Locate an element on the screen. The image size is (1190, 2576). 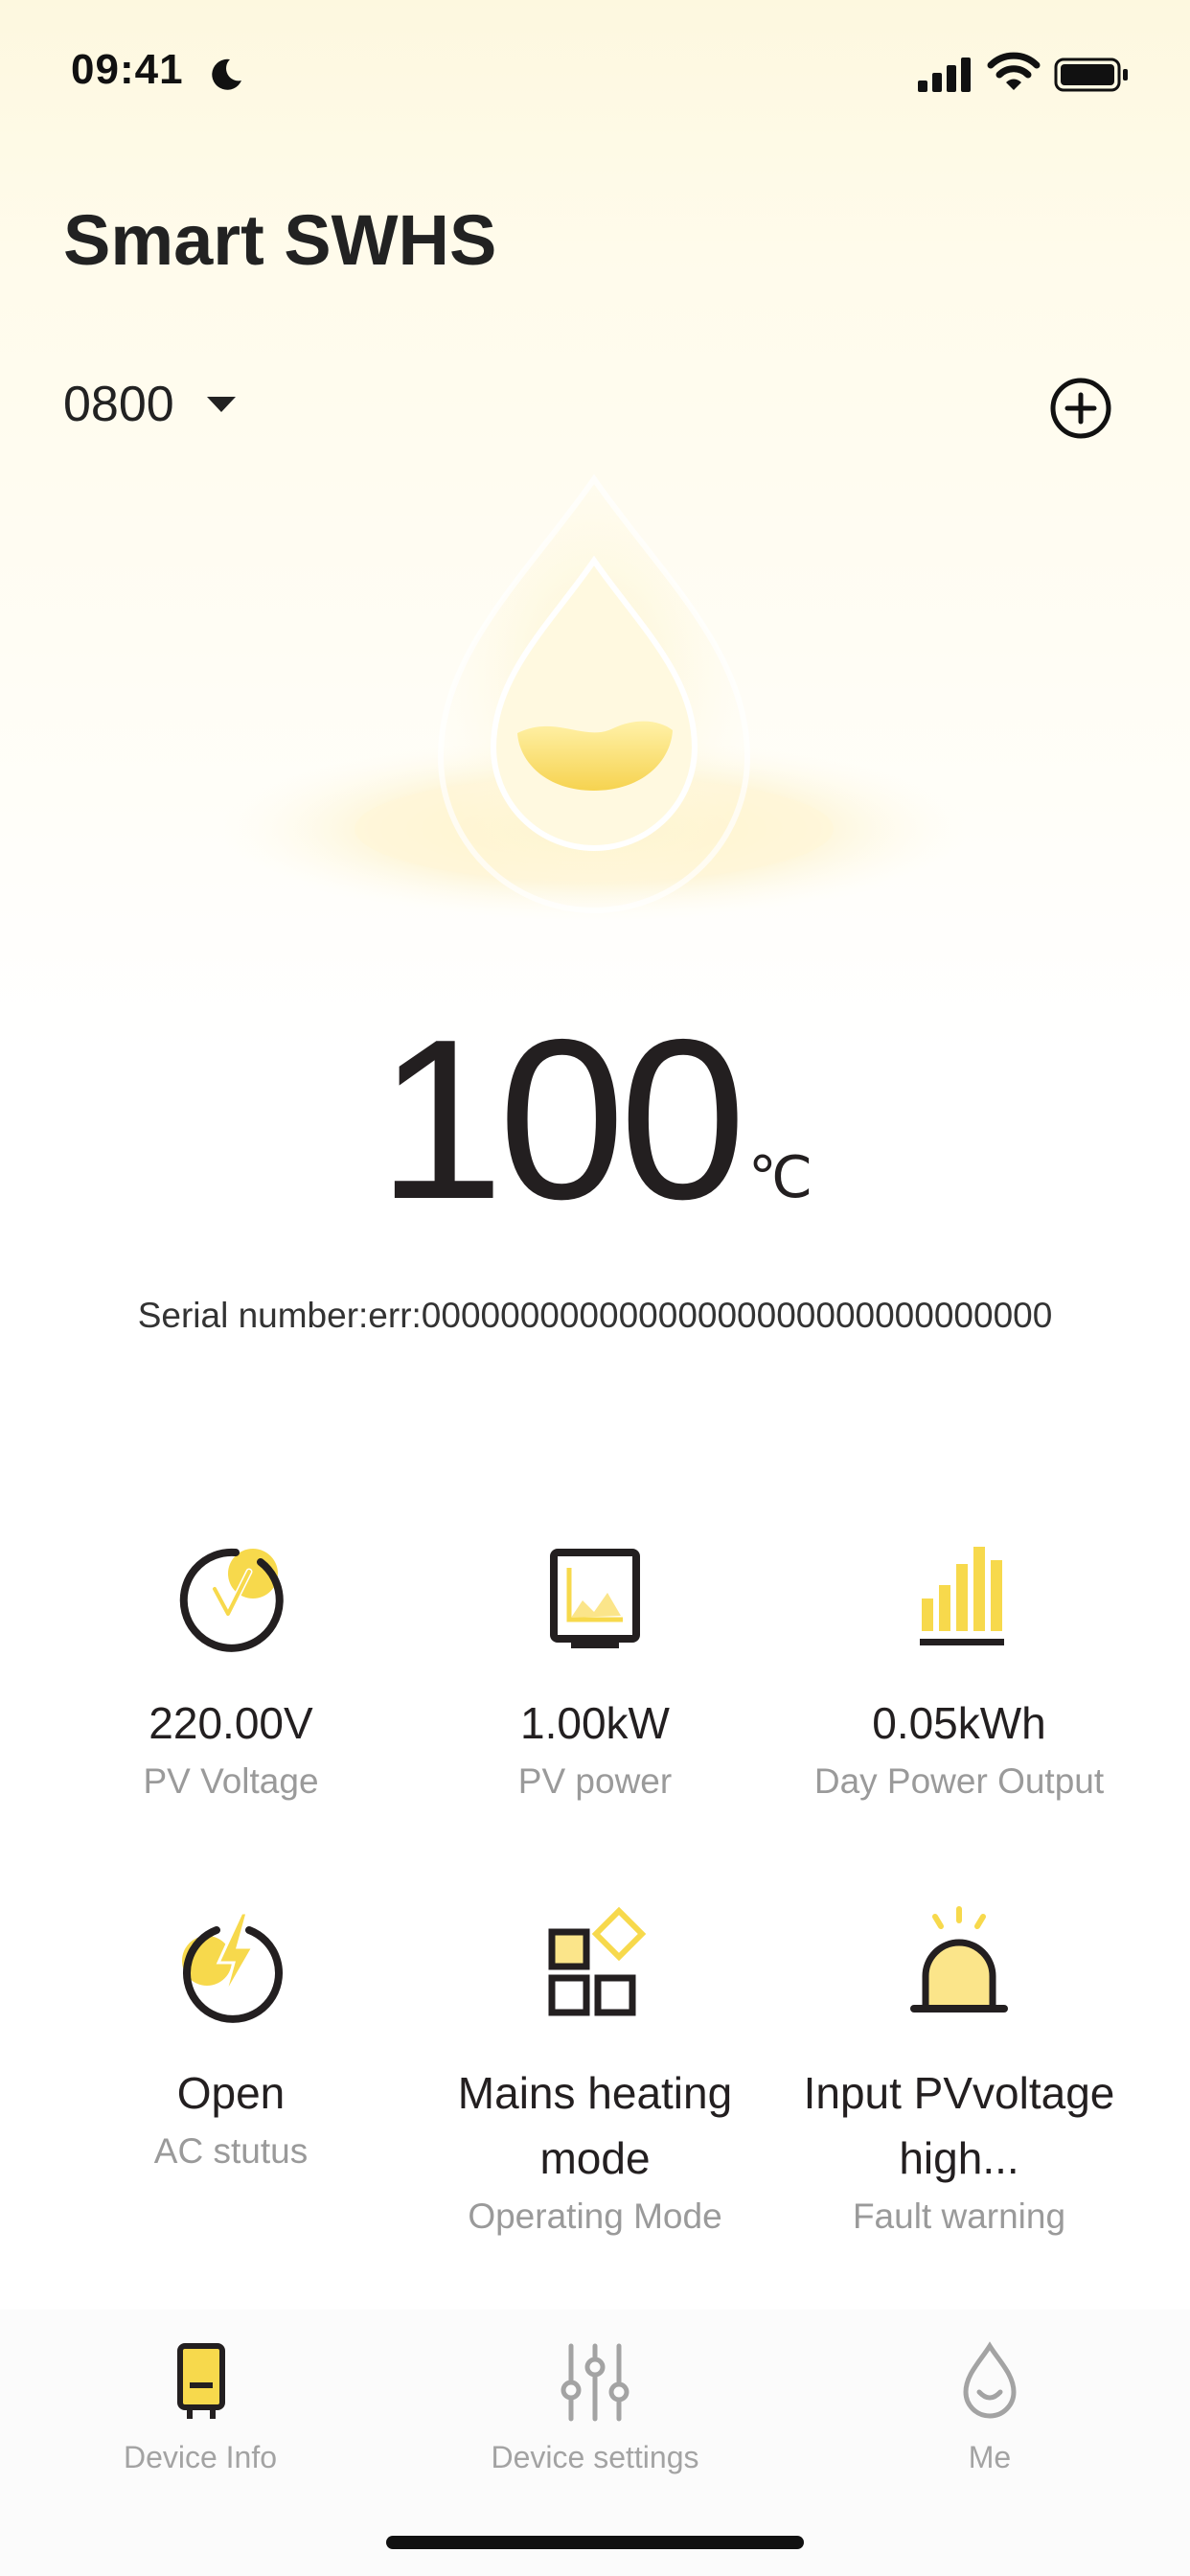
drop-face-icon is located at coordinates (990, 2380).